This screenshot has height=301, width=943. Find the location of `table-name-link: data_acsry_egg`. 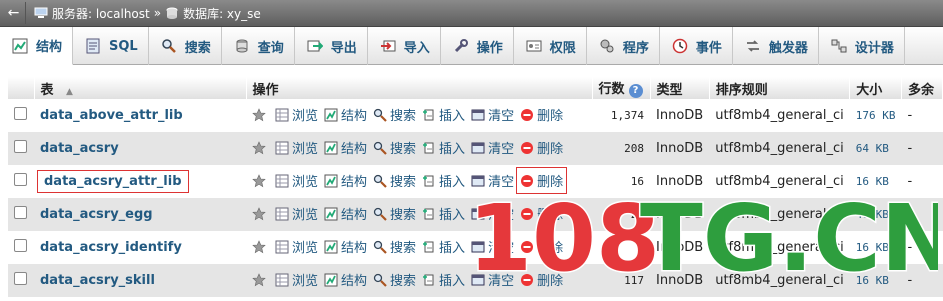

table-name-link: data_acsry_egg is located at coordinates (96, 214).